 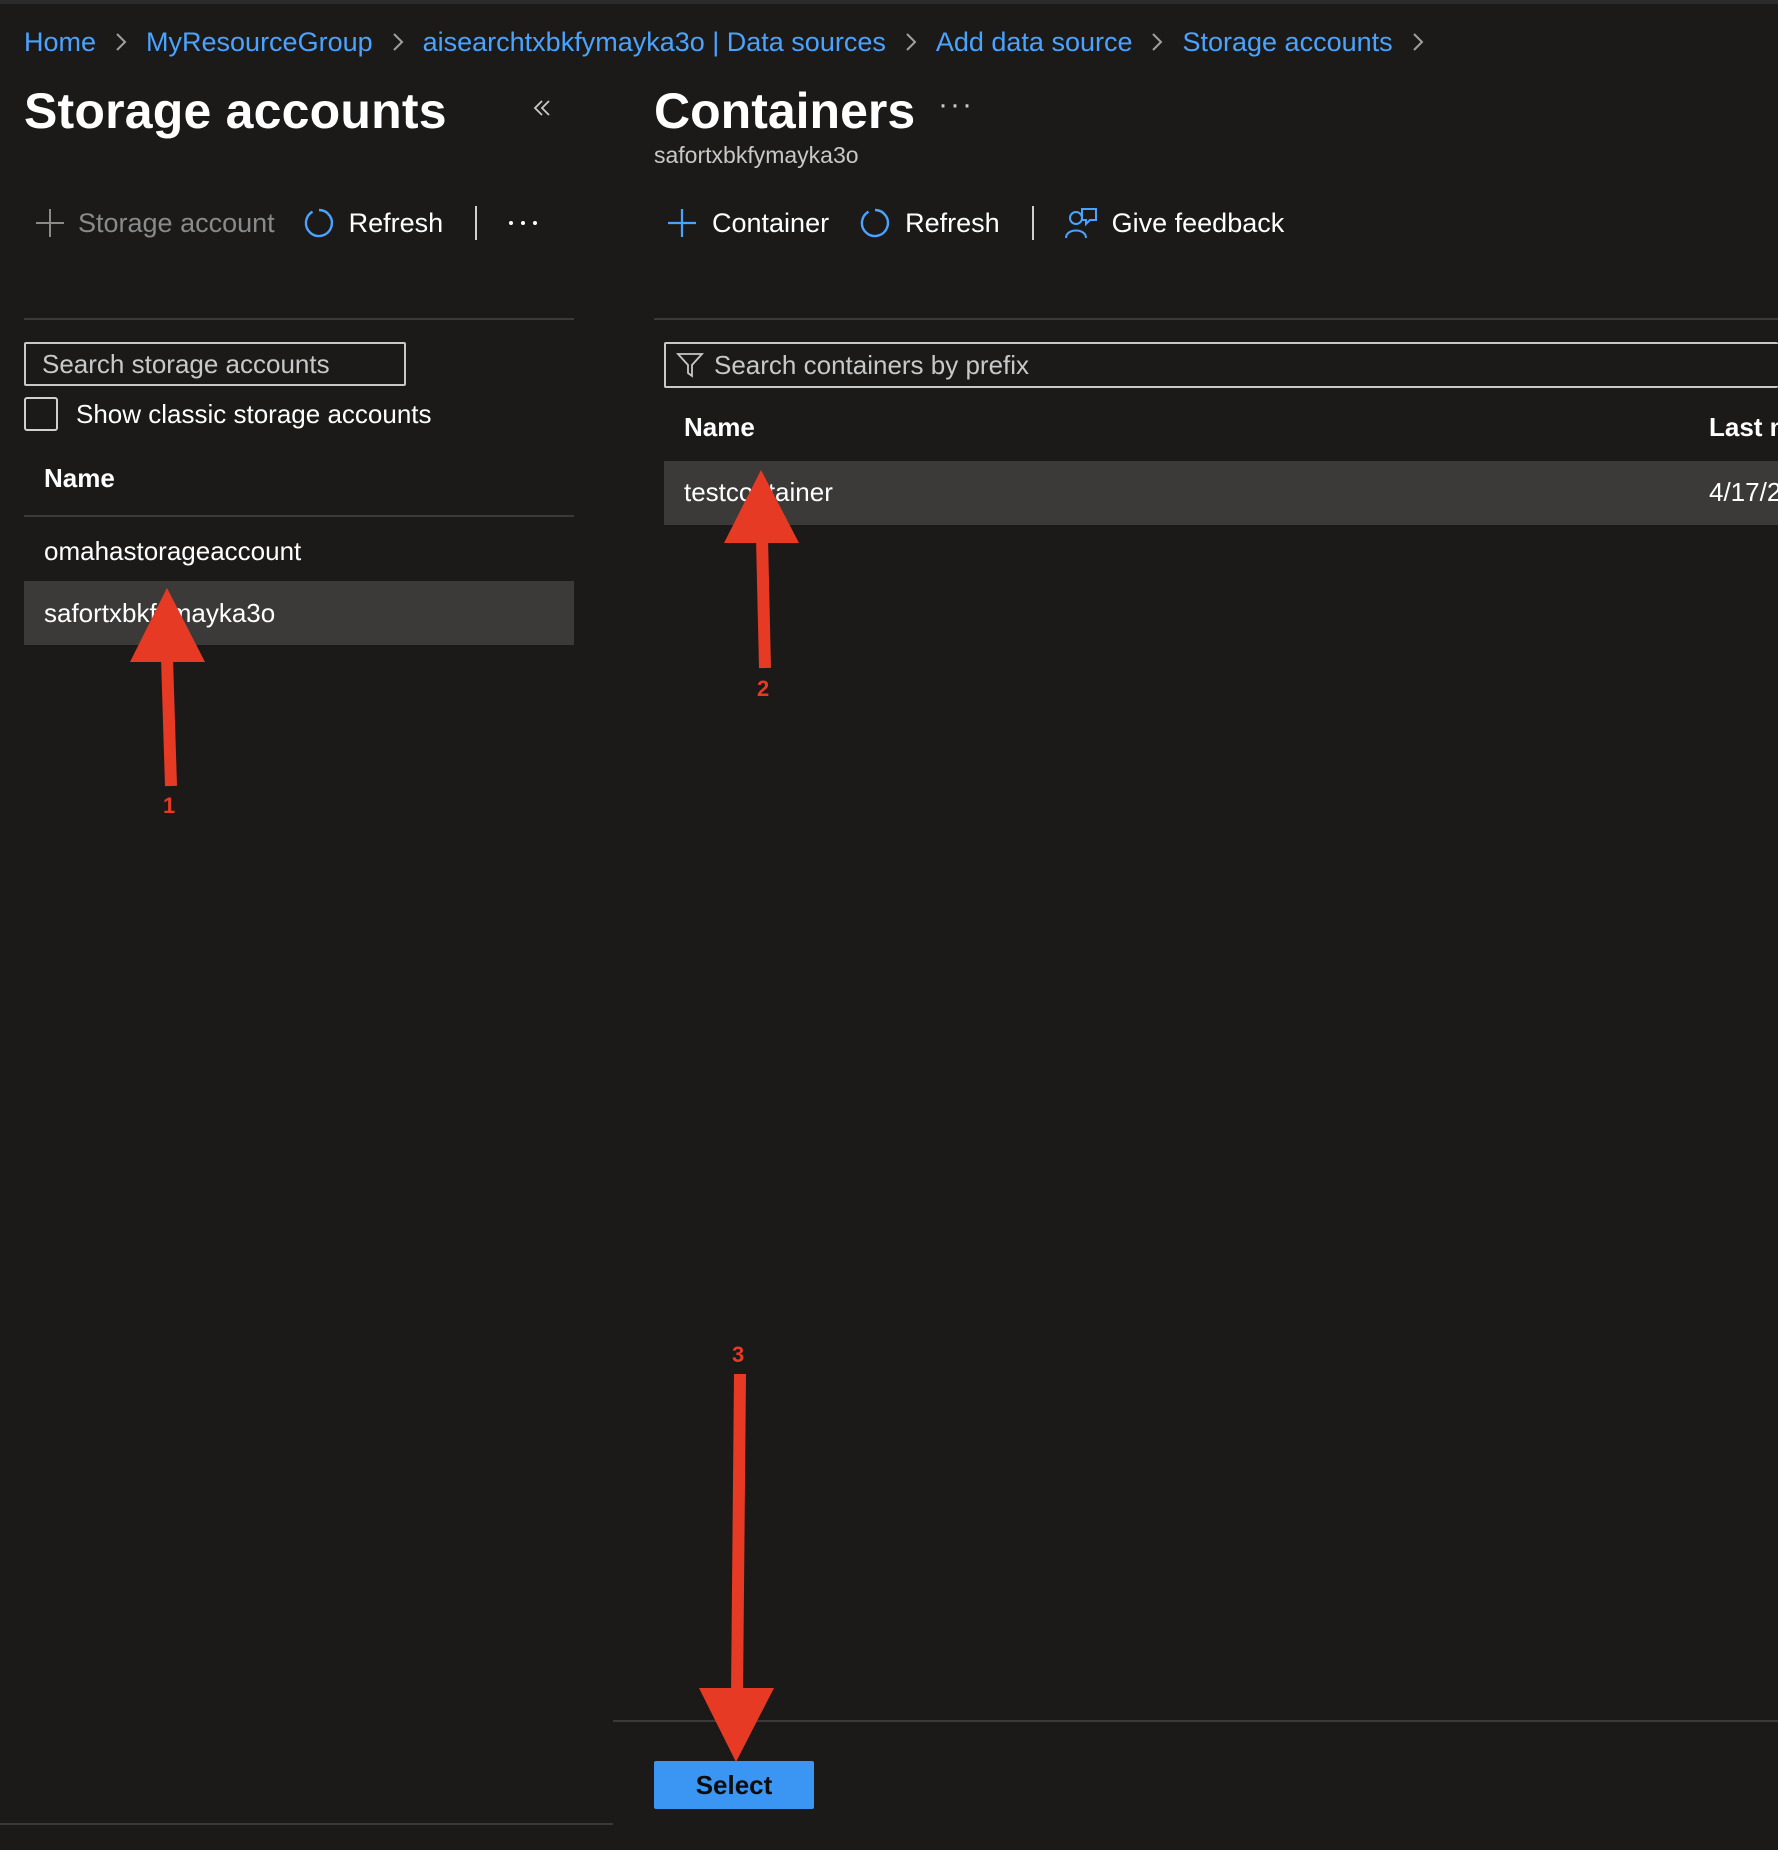 I want to click on show-classic-checkbox-row: Show classic storage accounts, so click(x=228, y=414).